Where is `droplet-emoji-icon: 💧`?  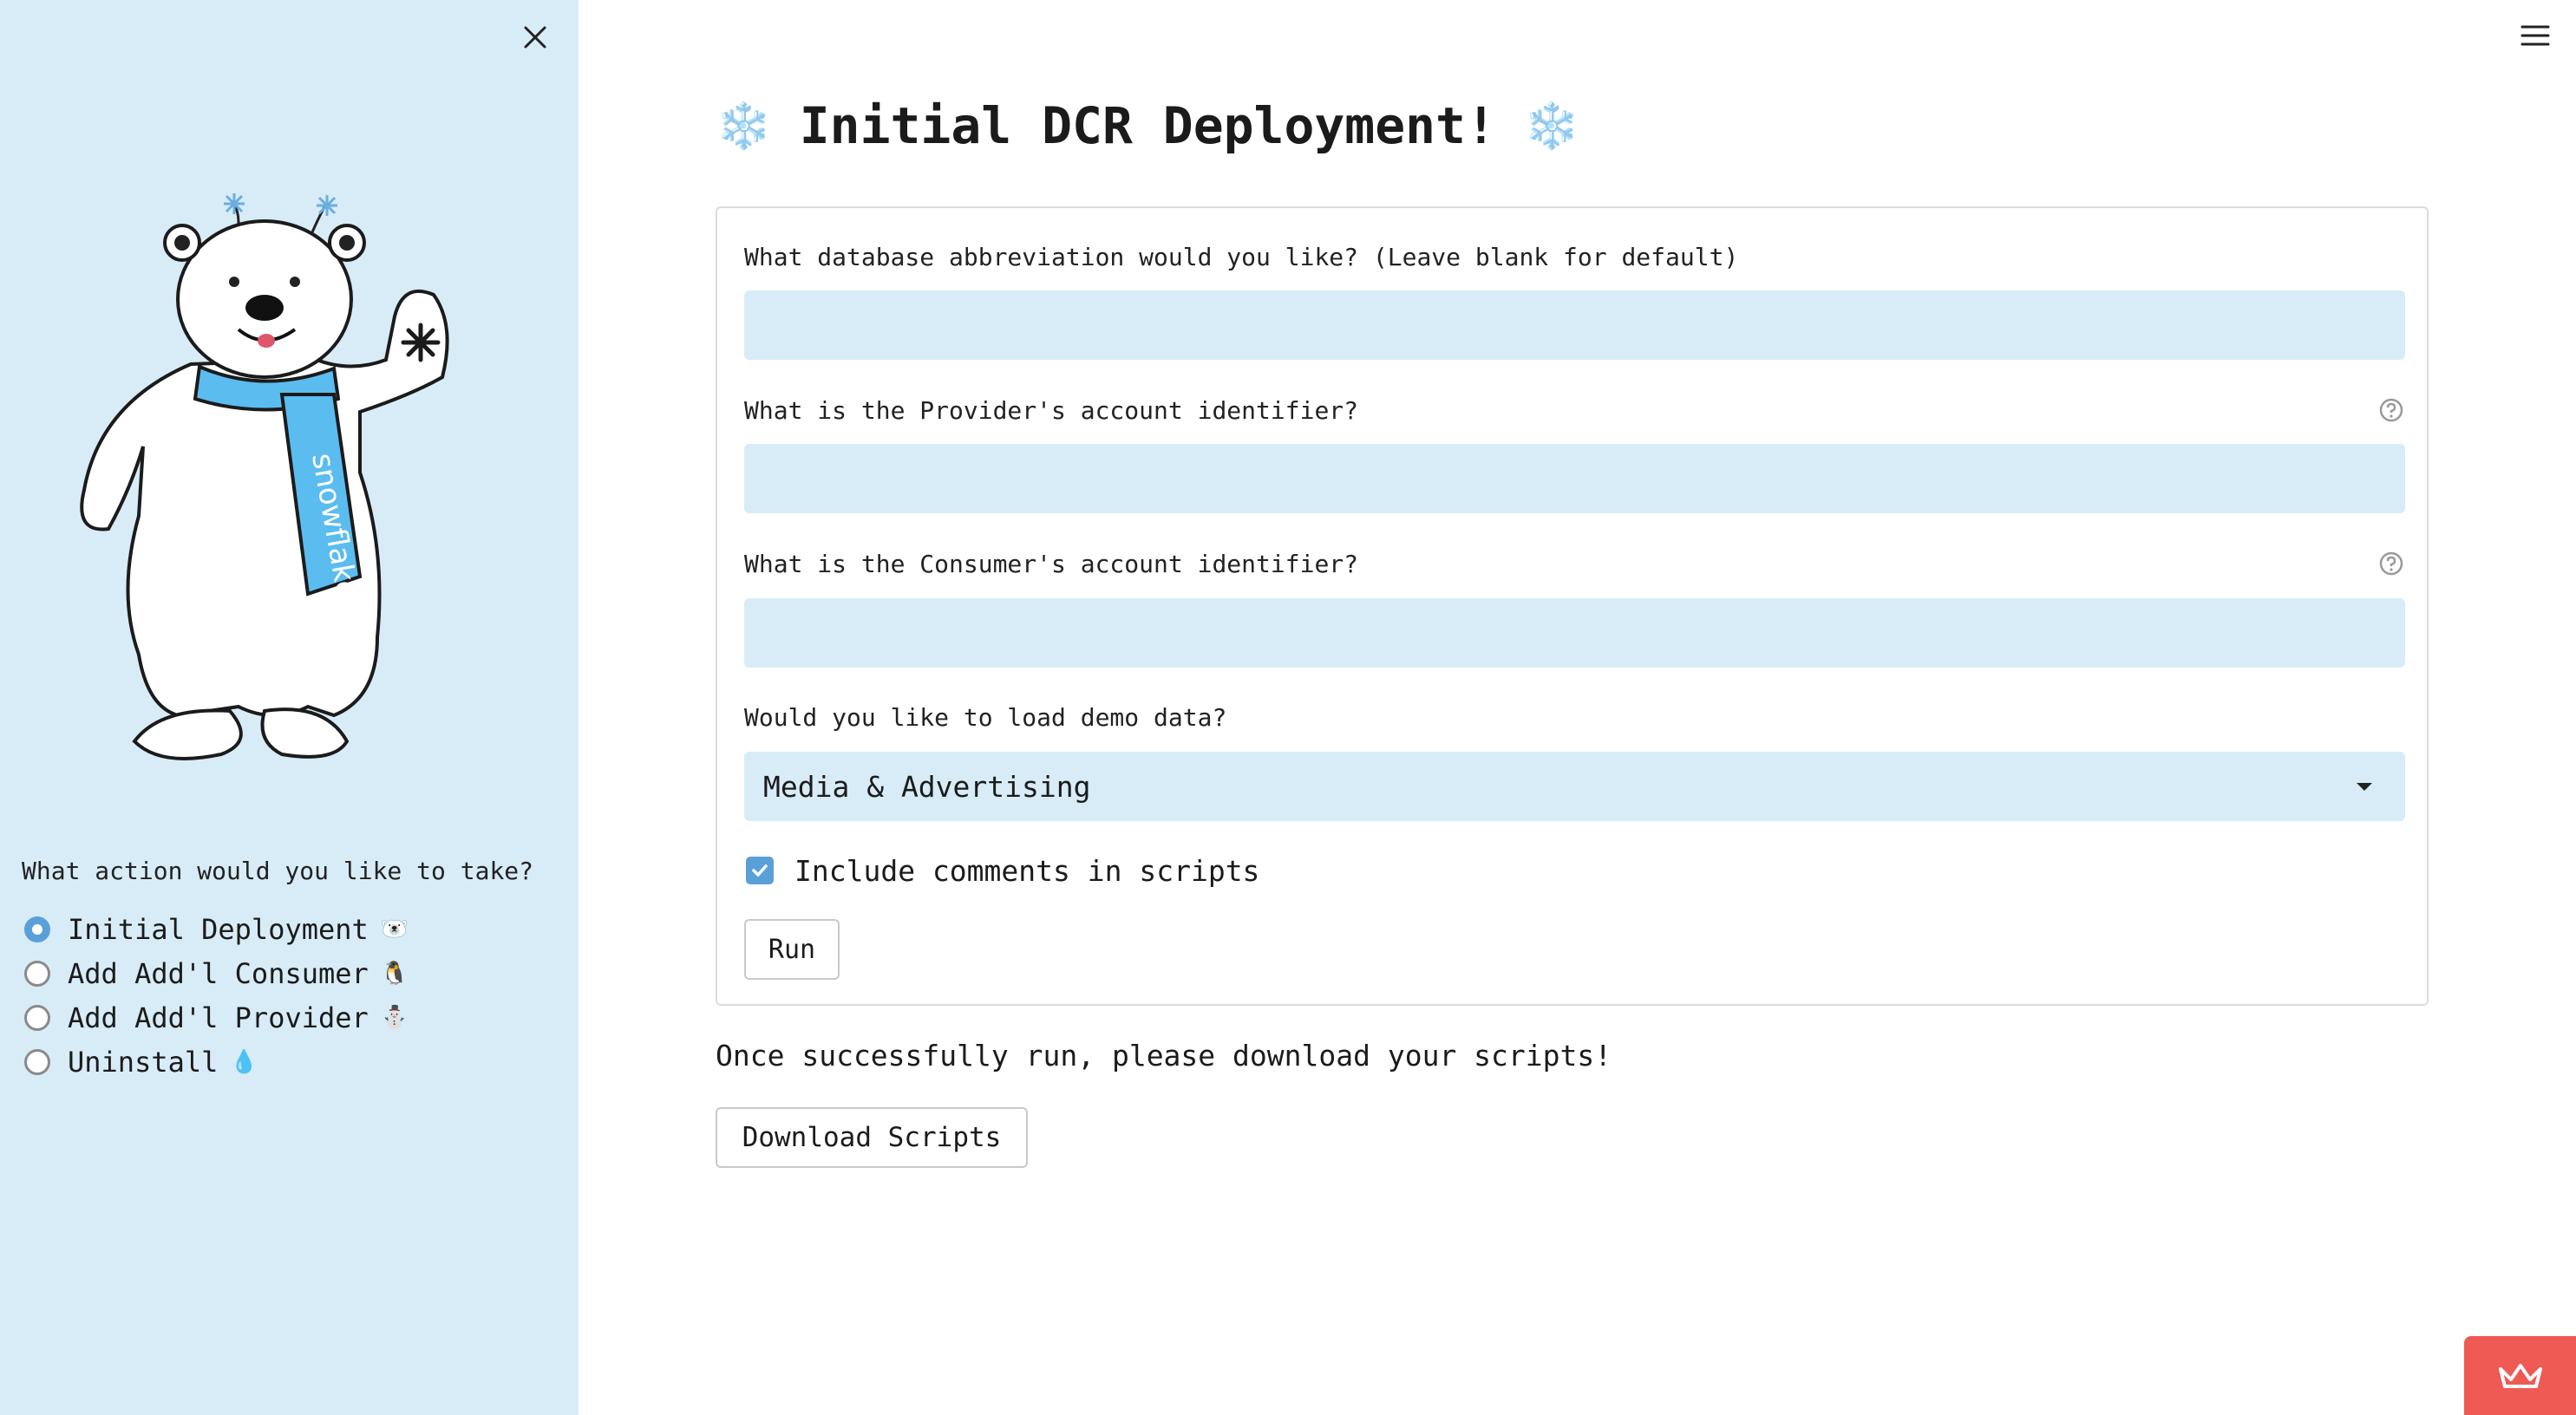
droplet-emoji-icon: 💧 is located at coordinates (244, 1062).